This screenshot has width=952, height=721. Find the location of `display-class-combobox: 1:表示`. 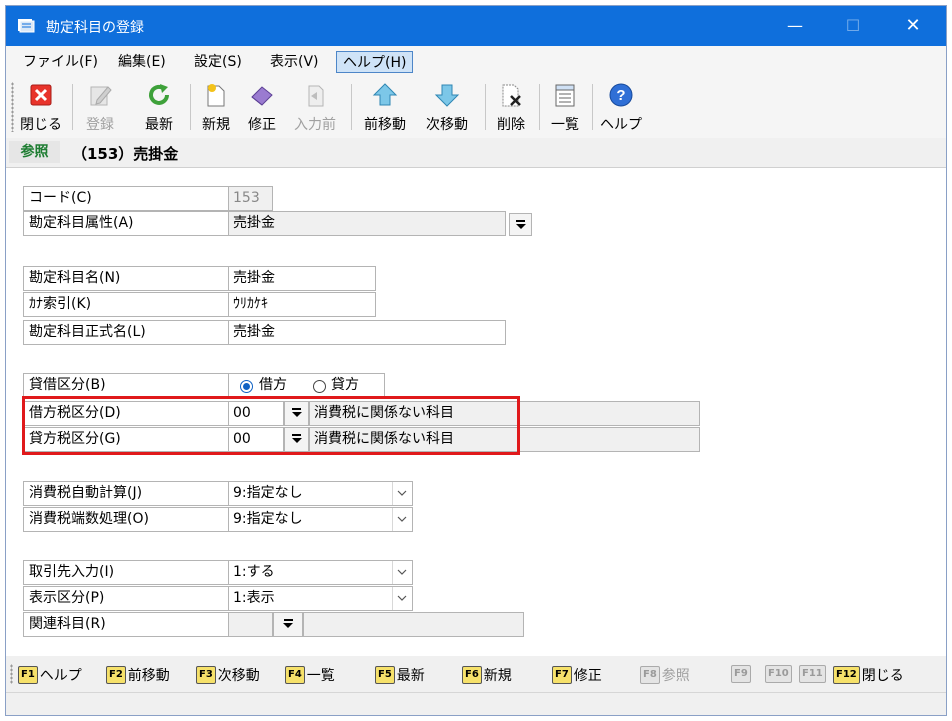

display-class-combobox: 1:表示 is located at coordinates (320, 598).